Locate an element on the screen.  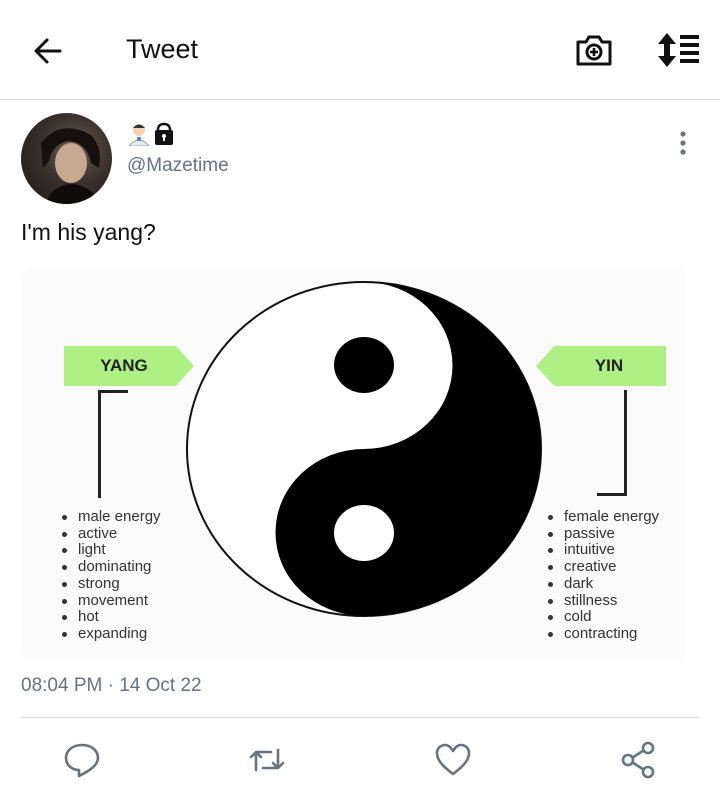
share-button is located at coordinates (638, 760).